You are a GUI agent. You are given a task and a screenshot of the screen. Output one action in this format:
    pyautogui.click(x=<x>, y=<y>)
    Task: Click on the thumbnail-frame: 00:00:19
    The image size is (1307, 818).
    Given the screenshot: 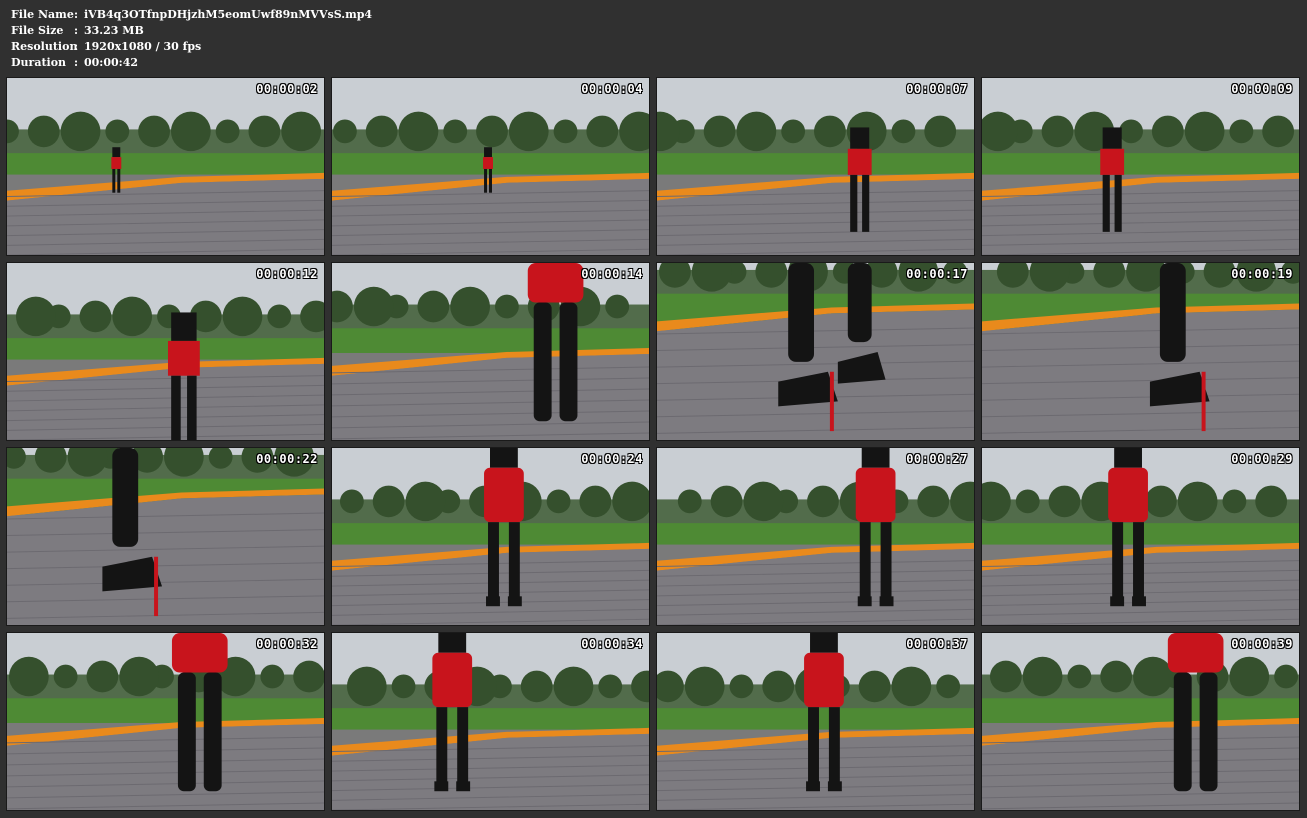 What is the action you would take?
    pyautogui.click(x=1140, y=351)
    